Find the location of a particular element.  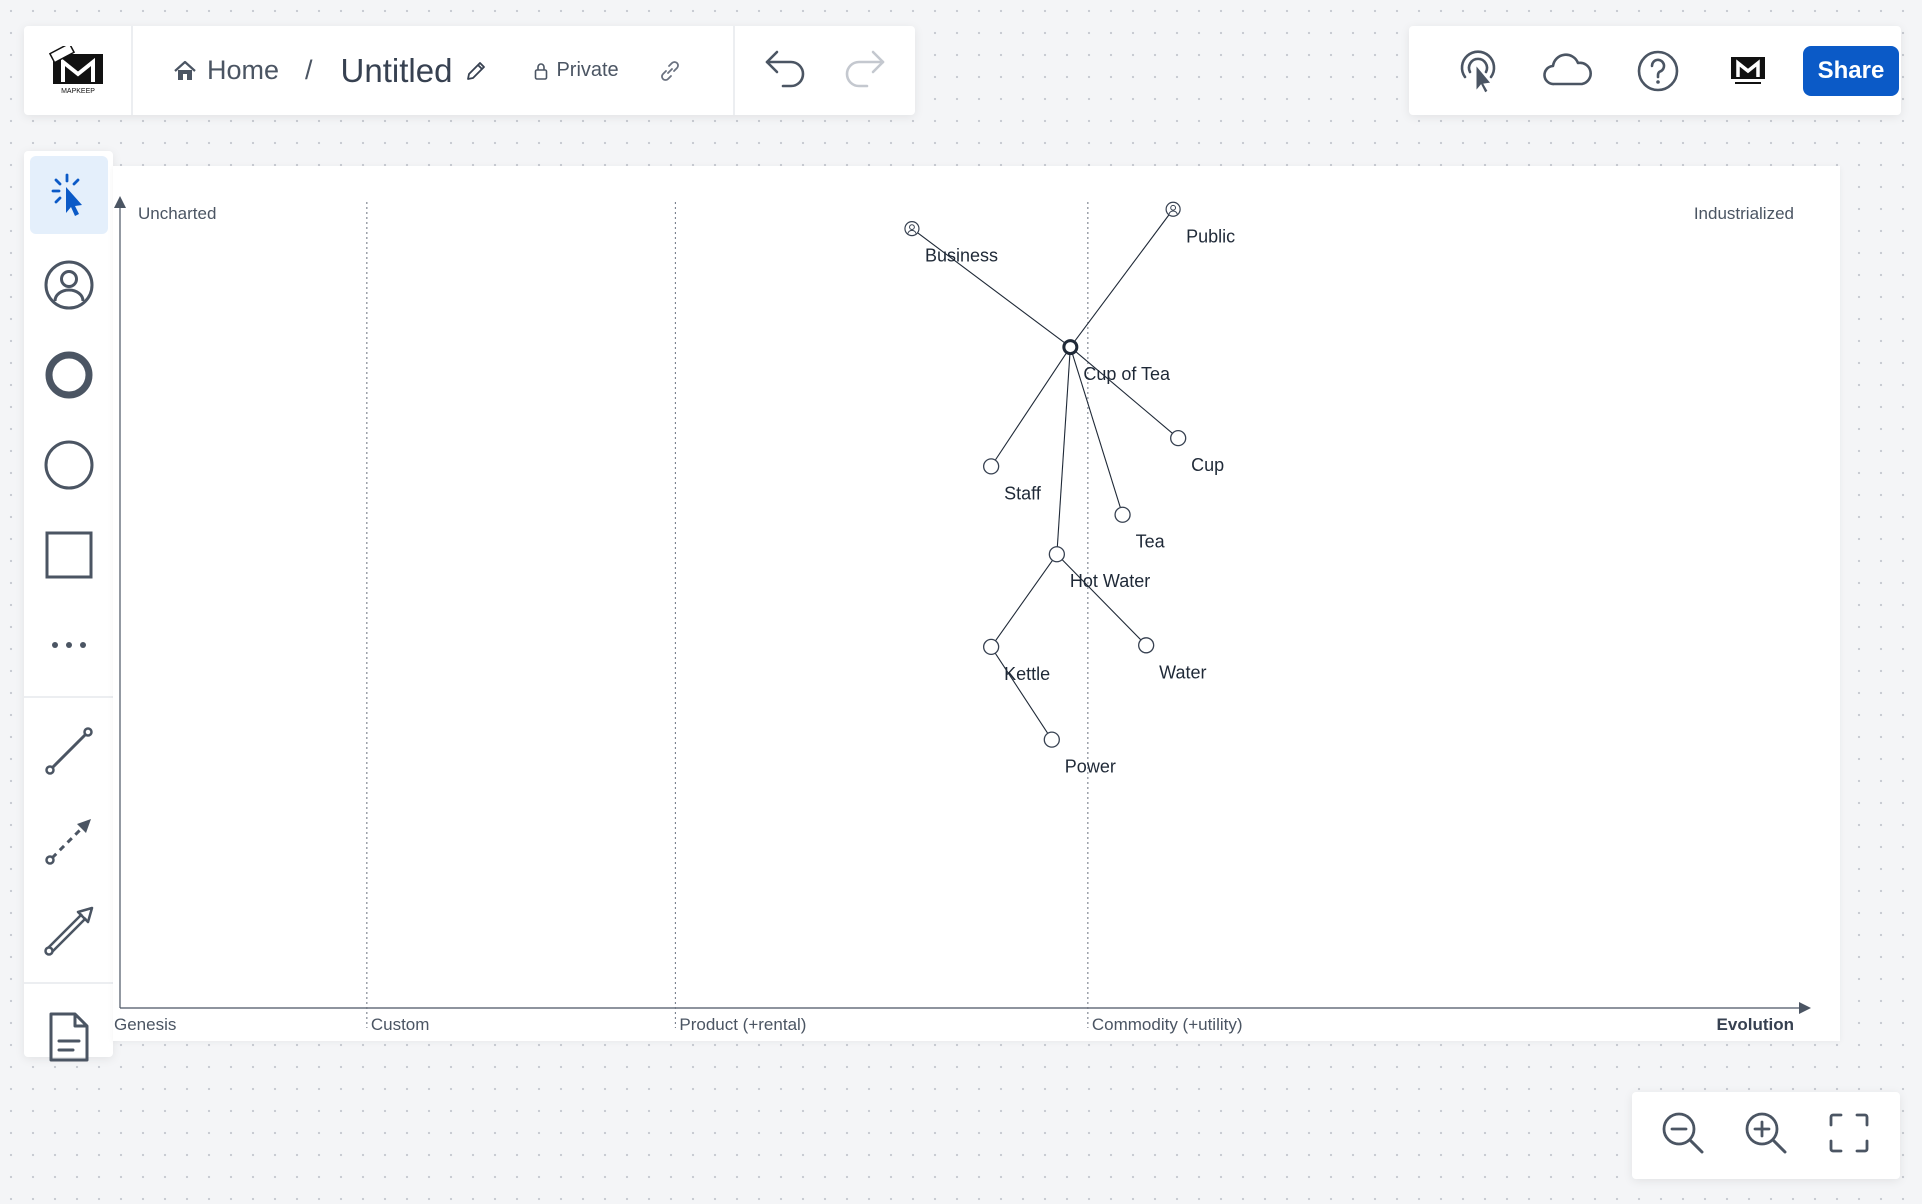

document-icon is located at coordinates (68, 1037).